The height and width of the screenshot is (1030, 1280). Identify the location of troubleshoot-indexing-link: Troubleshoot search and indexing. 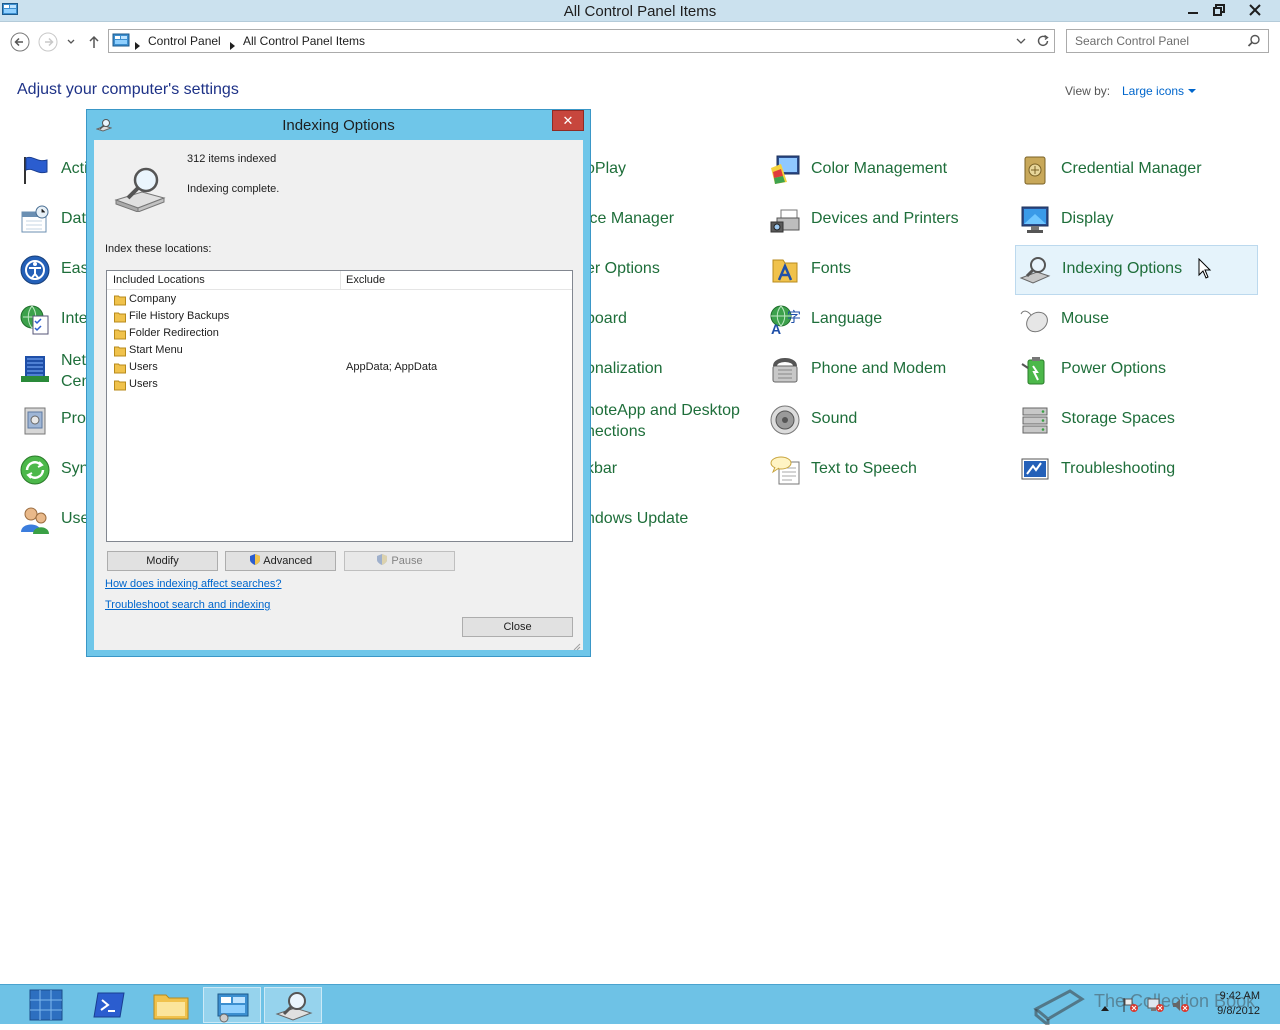
(187, 605).